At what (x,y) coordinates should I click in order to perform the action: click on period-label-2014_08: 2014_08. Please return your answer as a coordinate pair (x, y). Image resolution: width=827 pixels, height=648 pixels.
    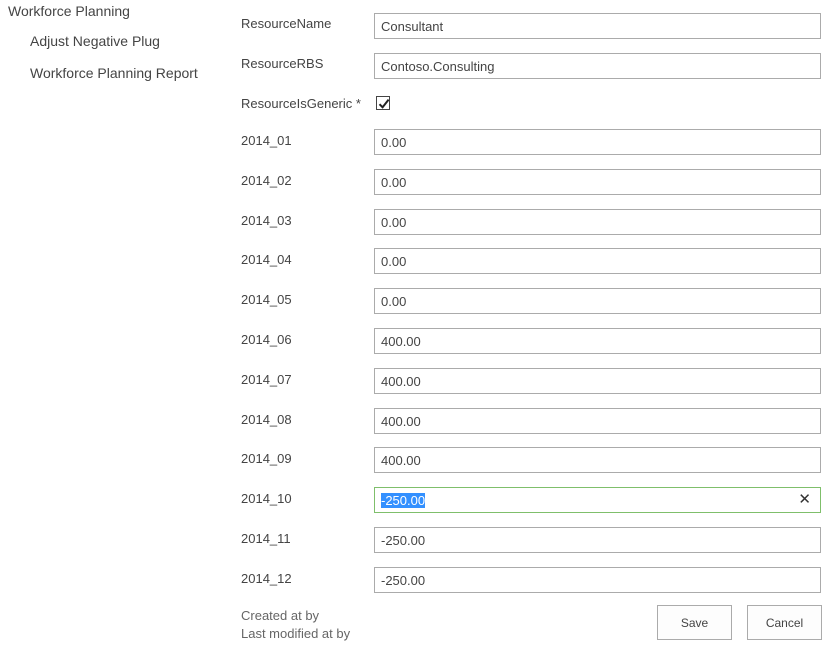
    Looking at the image, I should click on (266, 419).